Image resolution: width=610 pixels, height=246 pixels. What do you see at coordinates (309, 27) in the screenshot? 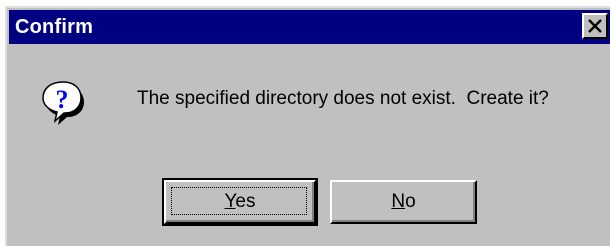
I see `title-bar: Confirm` at bounding box center [309, 27].